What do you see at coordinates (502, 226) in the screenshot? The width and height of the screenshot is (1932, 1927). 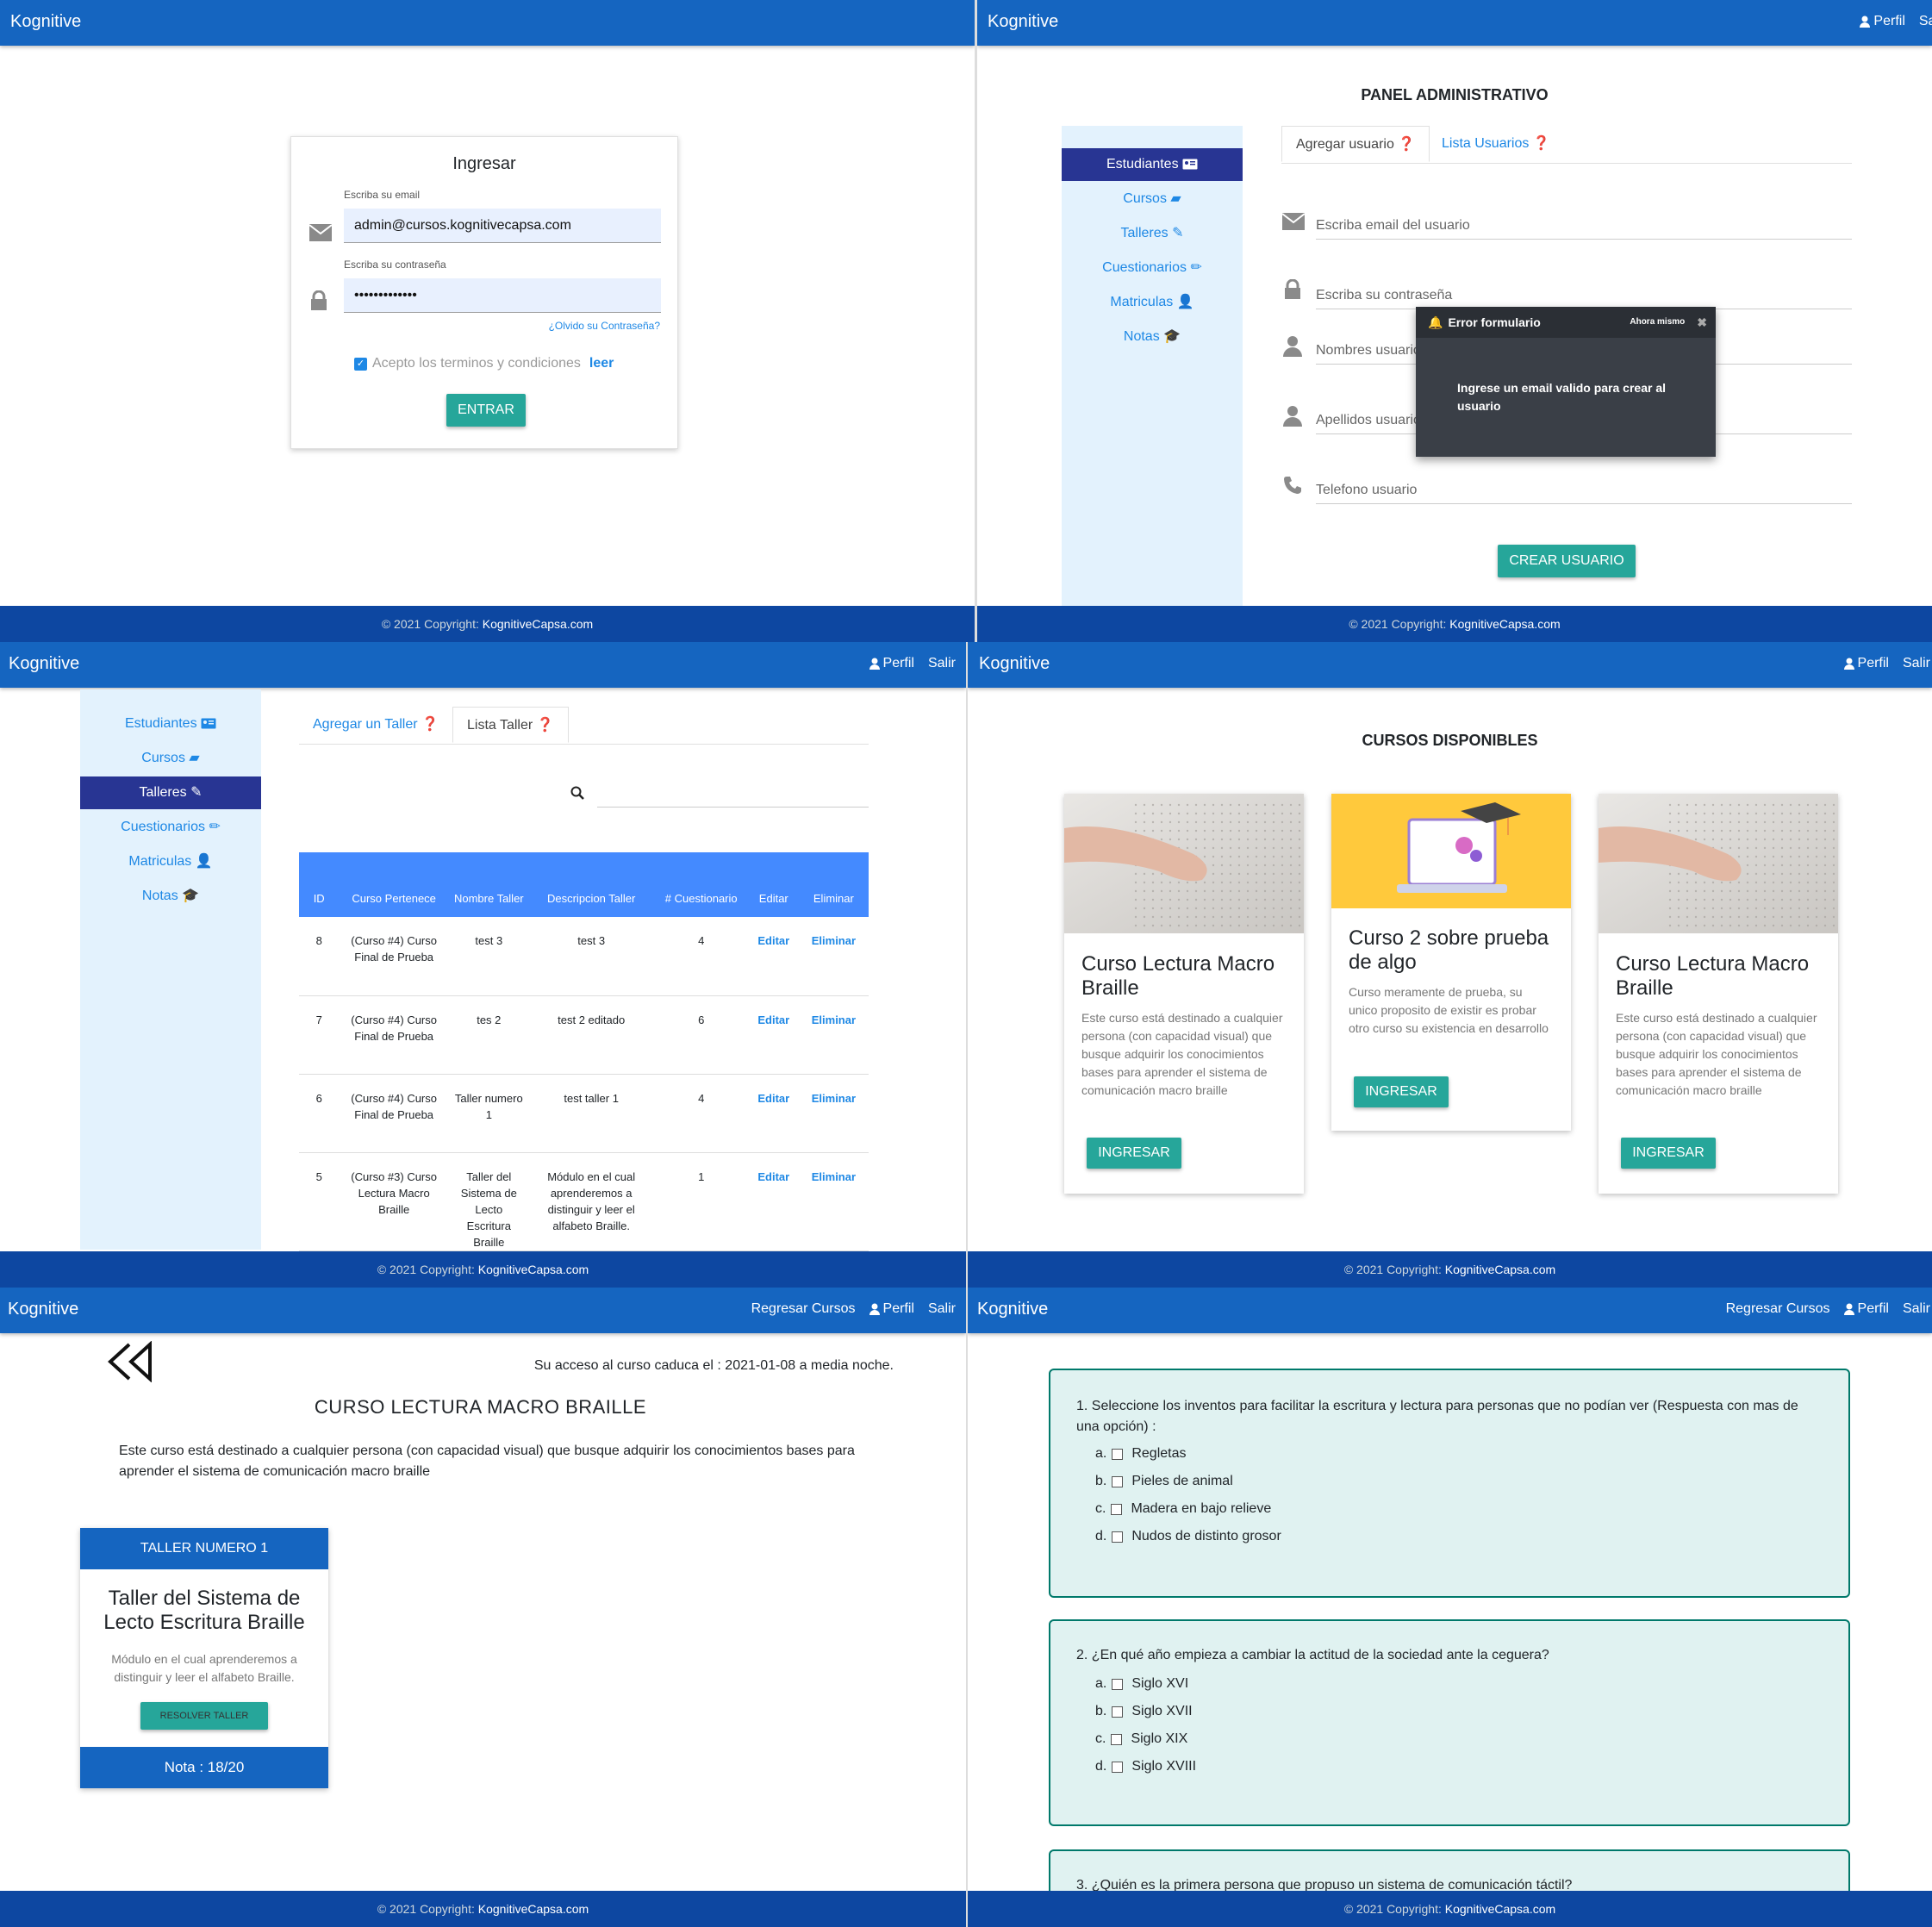 I see `email-input` at bounding box center [502, 226].